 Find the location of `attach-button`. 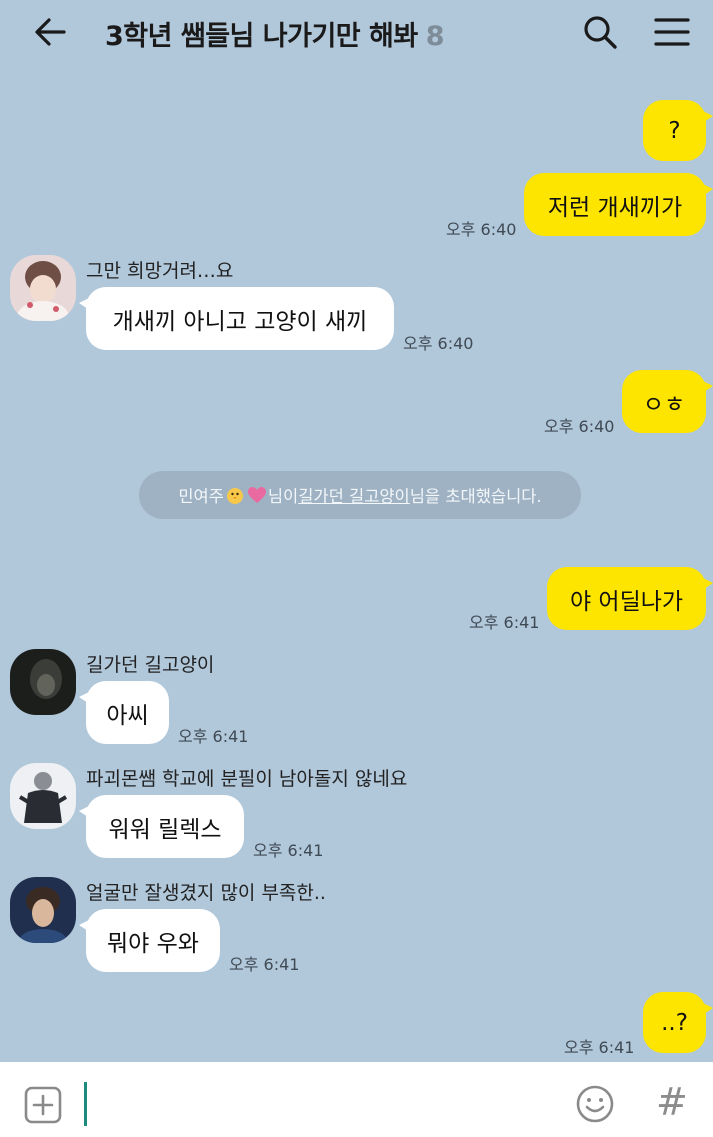

attach-button is located at coordinates (43, 1105).